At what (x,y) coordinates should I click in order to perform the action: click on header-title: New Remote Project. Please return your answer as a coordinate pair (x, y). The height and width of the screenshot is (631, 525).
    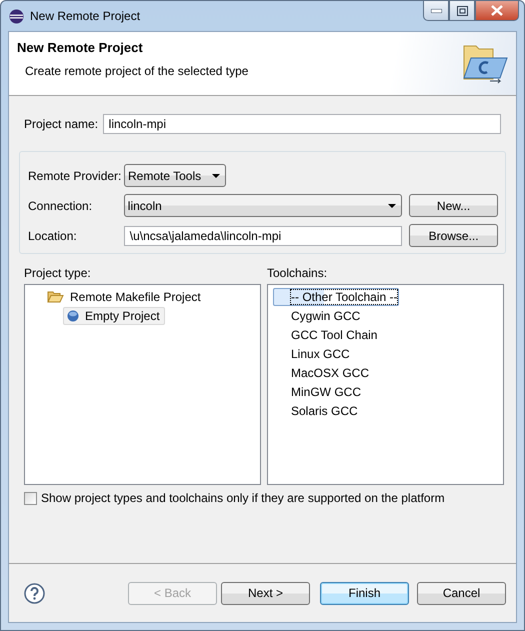
    Looking at the image, I should click on (80, 47).